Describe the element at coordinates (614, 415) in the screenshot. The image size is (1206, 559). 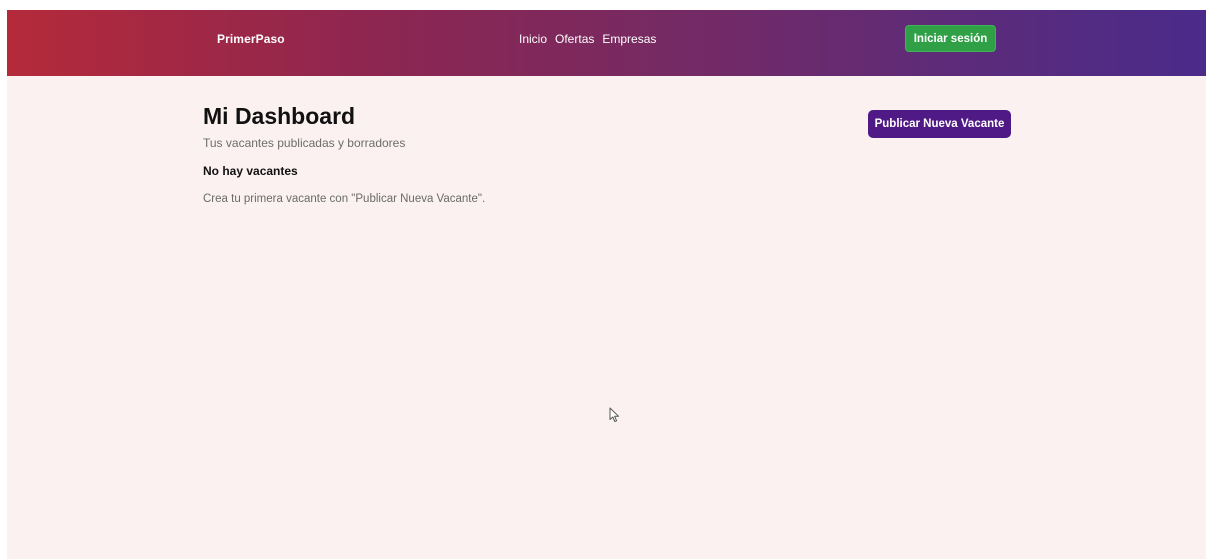
I see `mouse-pointer-icon` at that location.